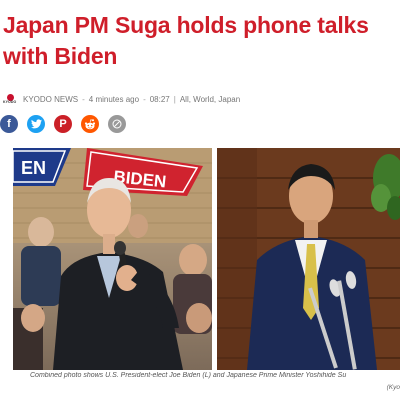  What do you see at coordinates (114, 99) in the screenshot?
I see `time-ago: 4 minutes ago` at bounding box center [114, 99].